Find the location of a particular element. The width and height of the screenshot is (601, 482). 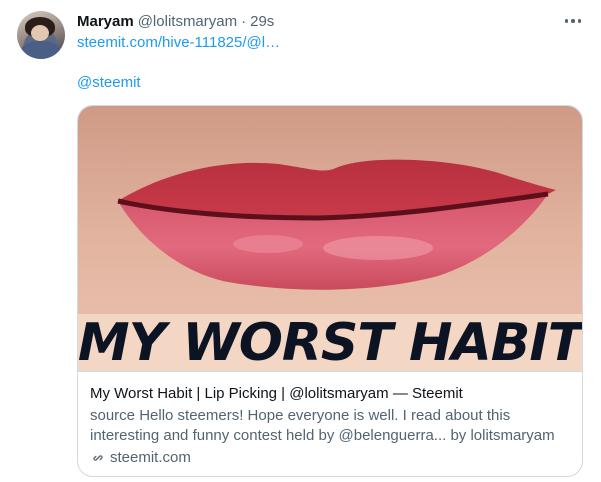

more-horizontal-icon is located at coordinates (566, 21).